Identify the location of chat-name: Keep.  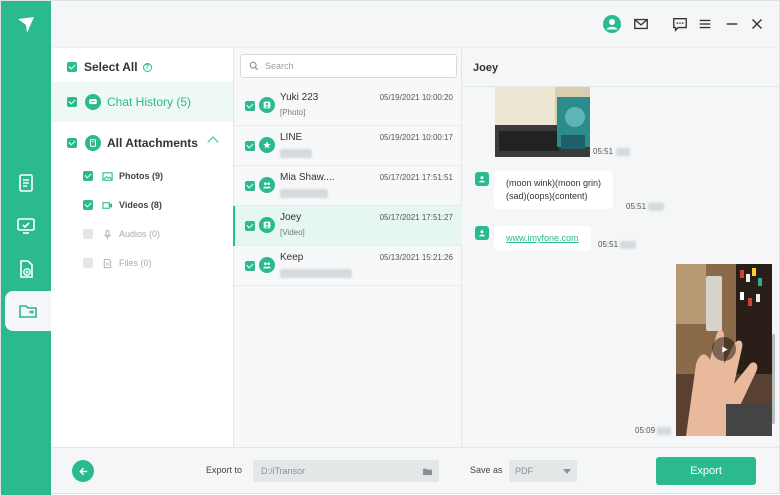
(292, 257).